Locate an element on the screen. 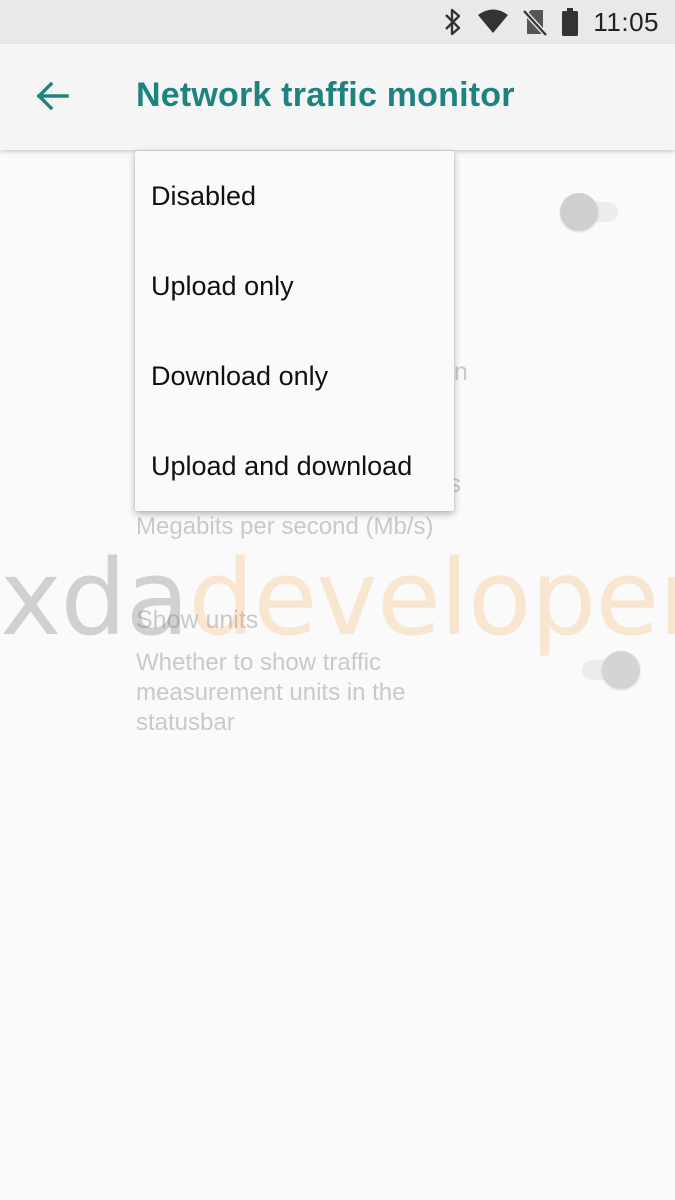  menu-item-upload-and-download: Upload and download is located at coordinates (294, 466).